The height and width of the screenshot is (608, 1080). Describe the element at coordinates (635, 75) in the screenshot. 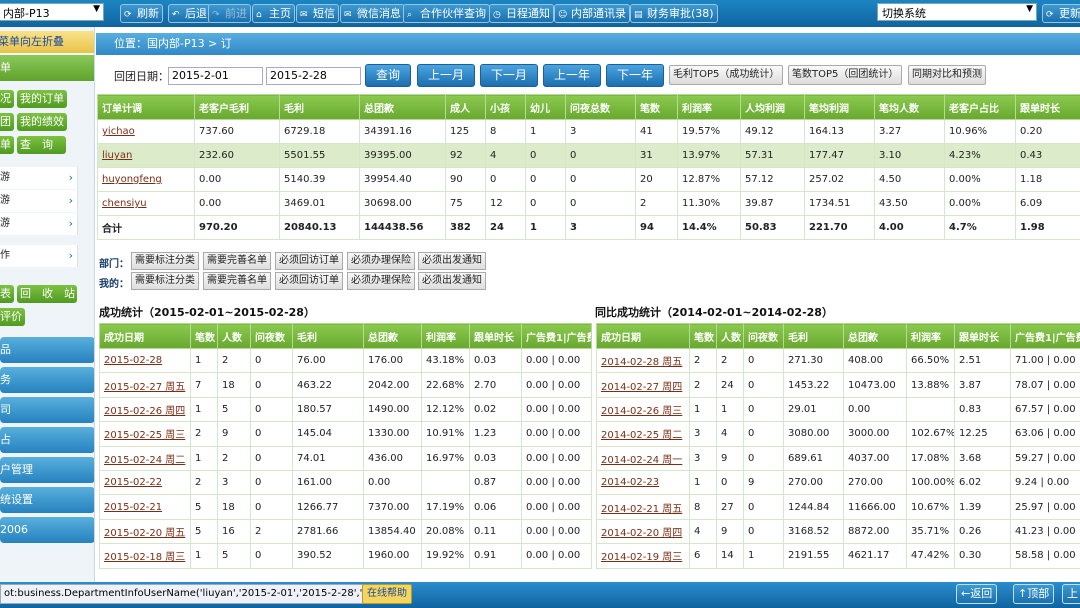

I see `next-year-button: 下一年` at that location.